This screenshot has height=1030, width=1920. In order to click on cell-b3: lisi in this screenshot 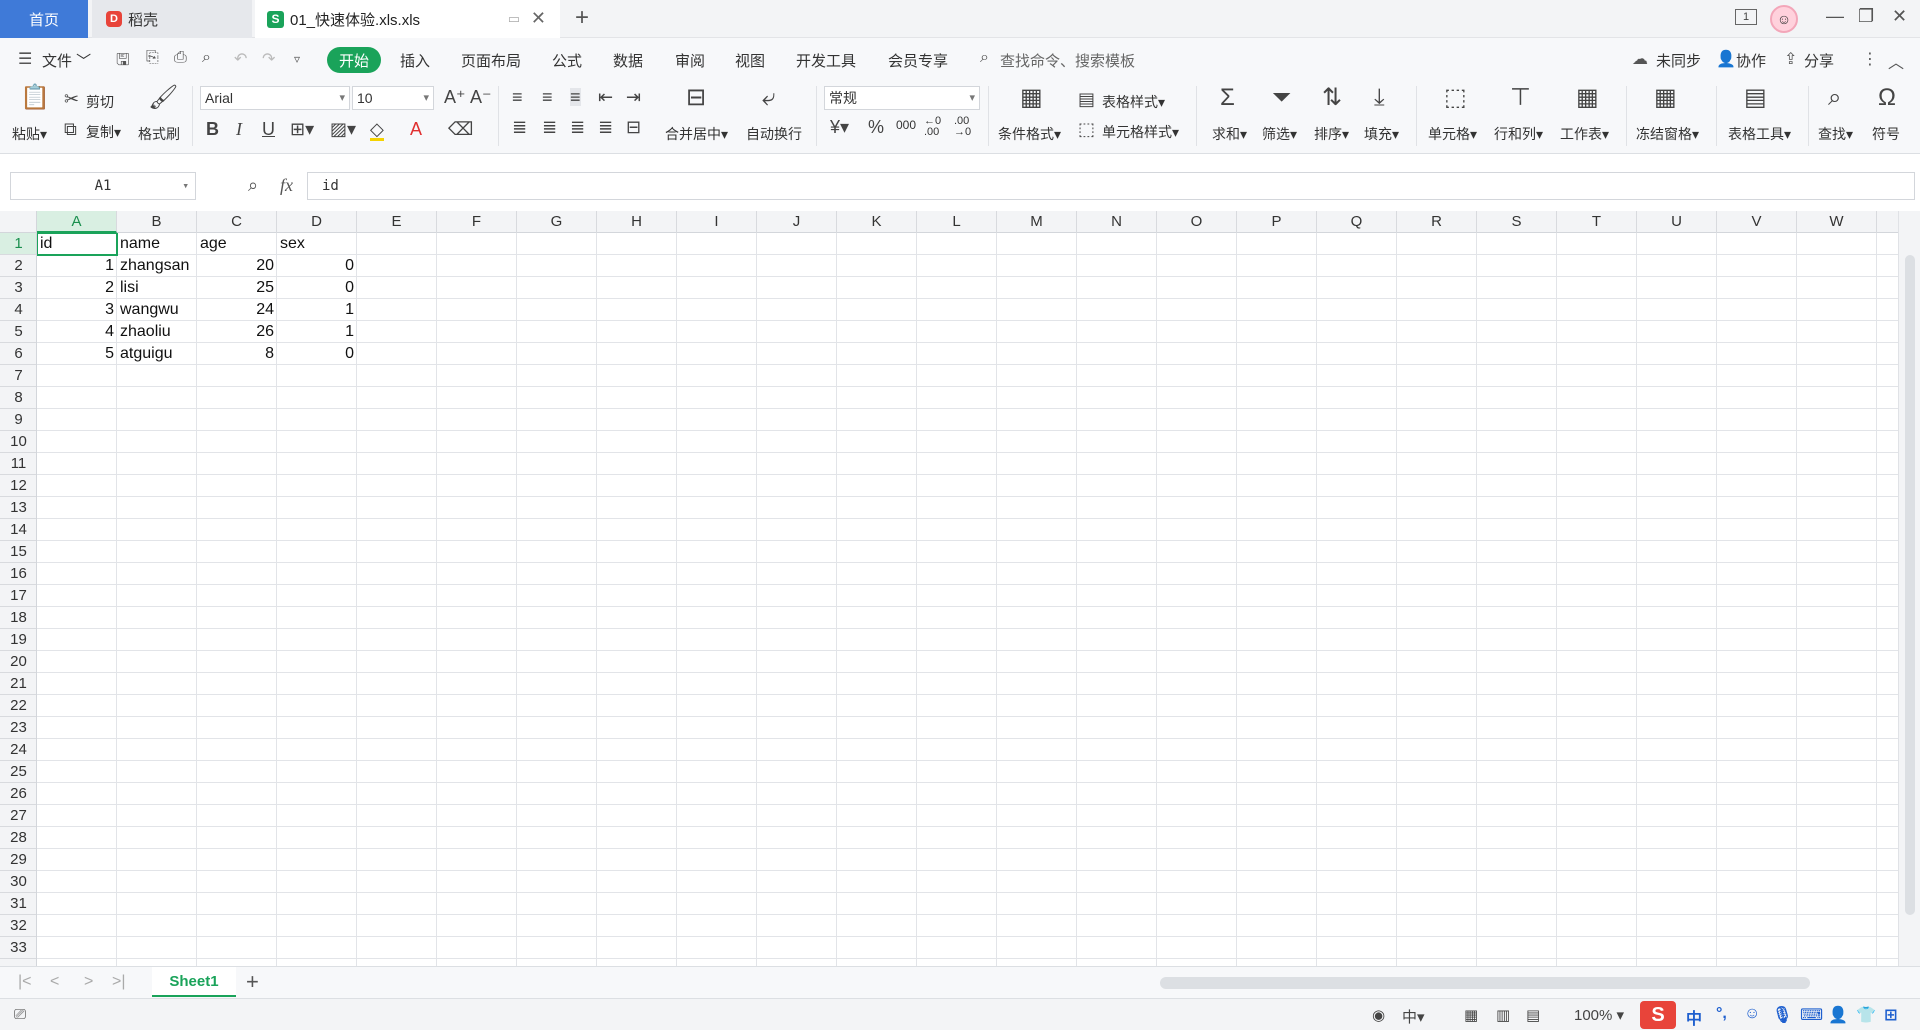, I will do `click(157, 288)`.